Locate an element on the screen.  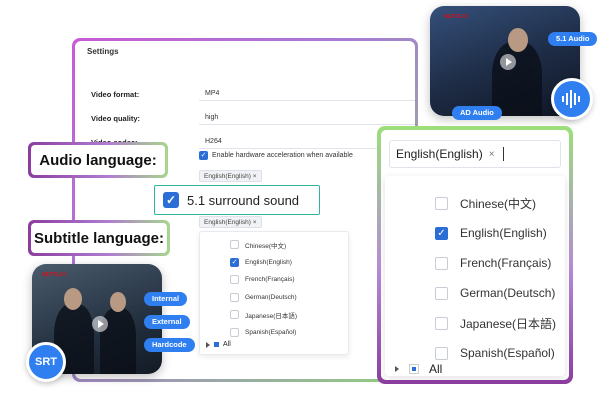
zoom-option-english: ✓ English(English) is located at coordinates (475, 233).